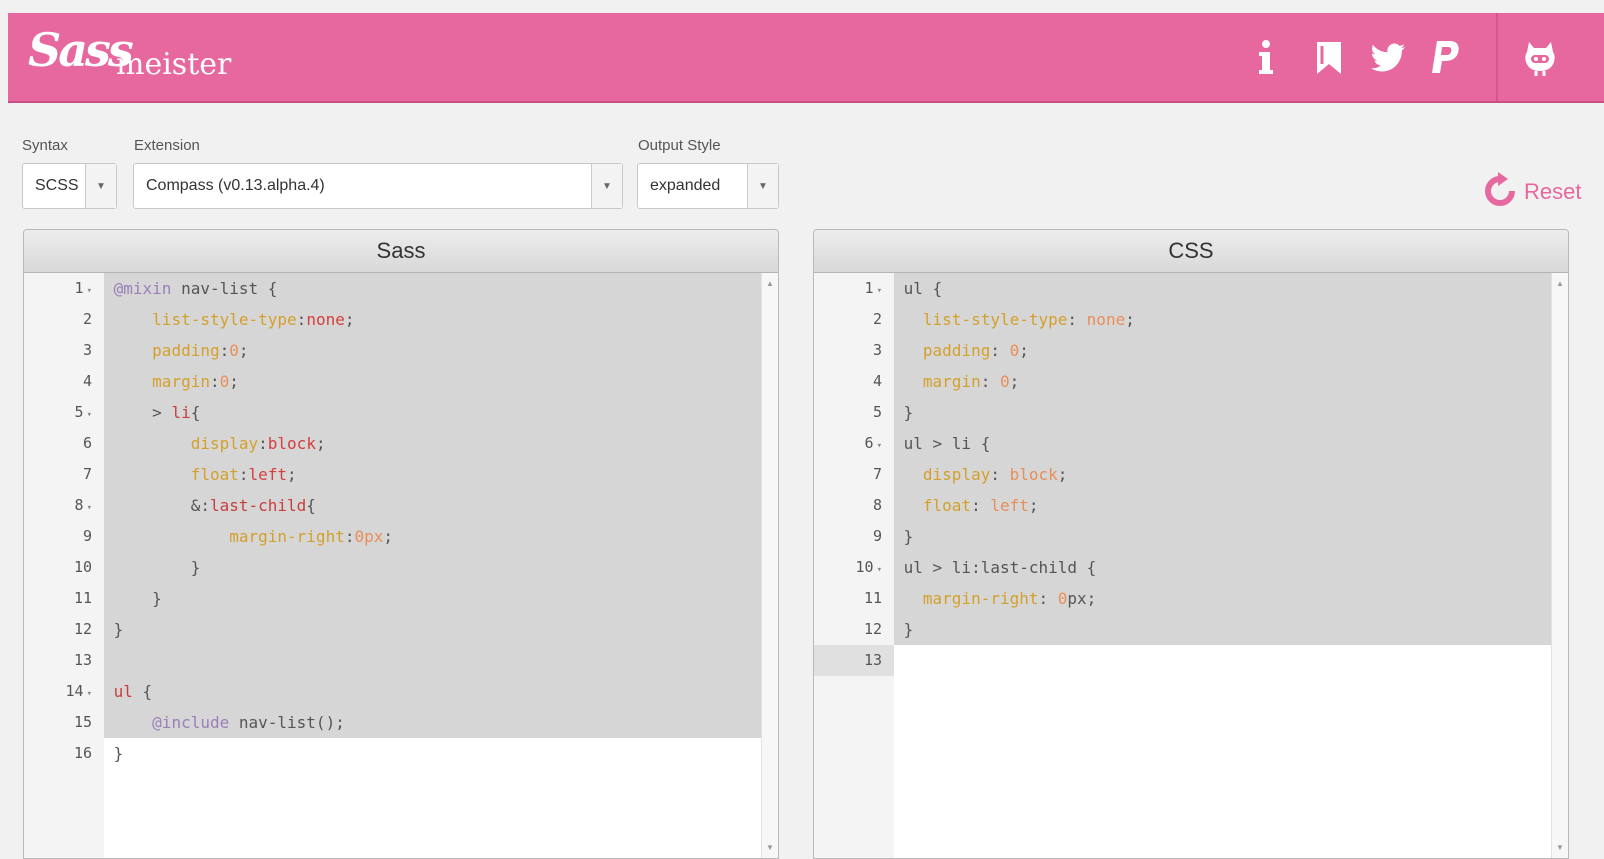 The width and height of the screenshot is (1604, 859). Describe the element at coordinates (1540, 58) in the screenshot. I see `github-icon` at that location.